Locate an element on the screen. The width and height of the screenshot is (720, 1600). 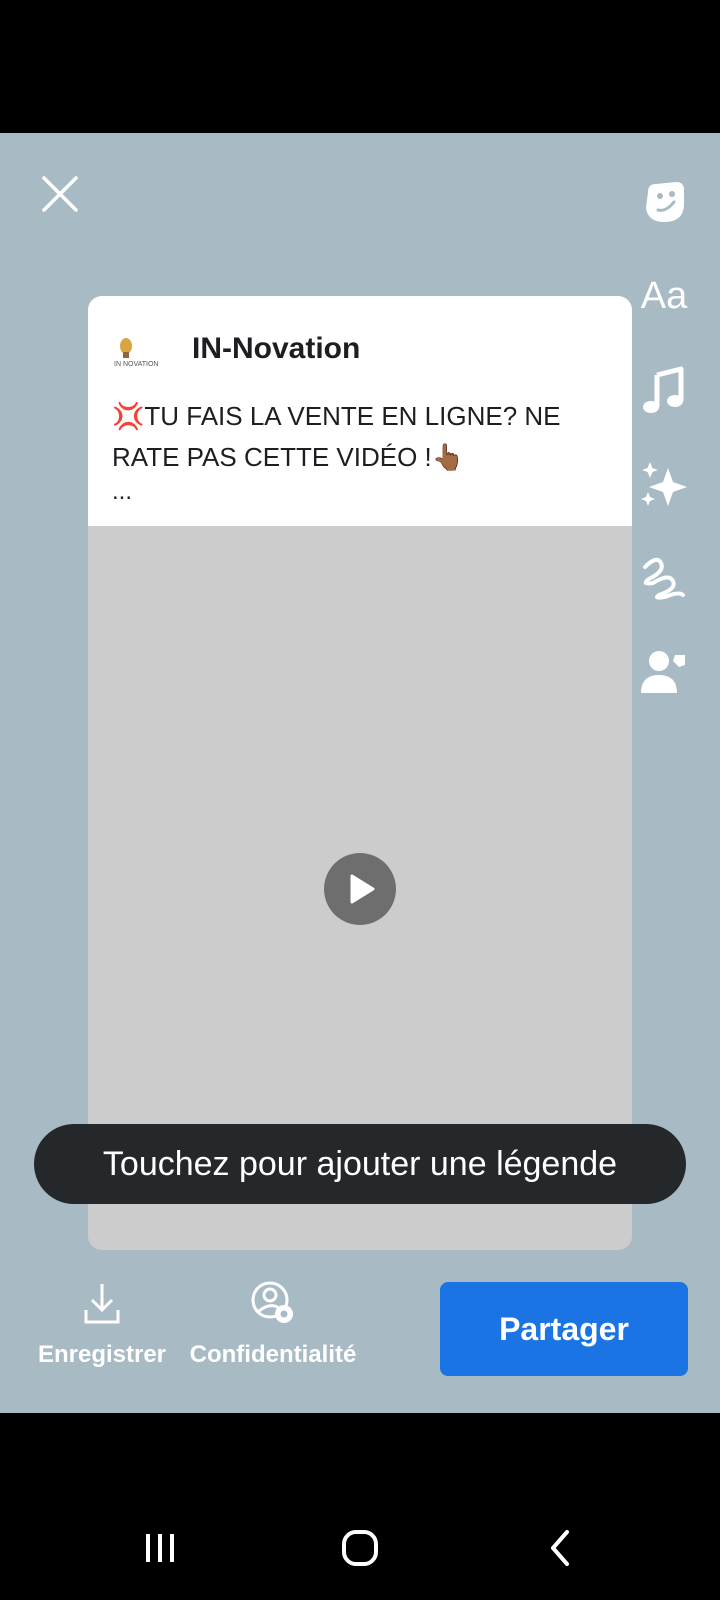
page-logo: IN NOVATION is located at coordinates (145, 354).